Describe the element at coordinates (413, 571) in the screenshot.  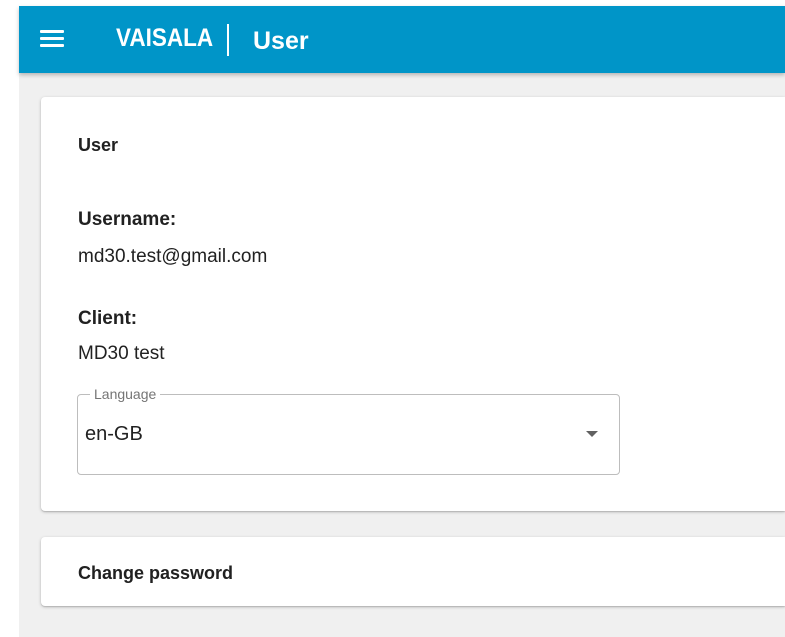
I see `change-password-card: Change password` at that location.